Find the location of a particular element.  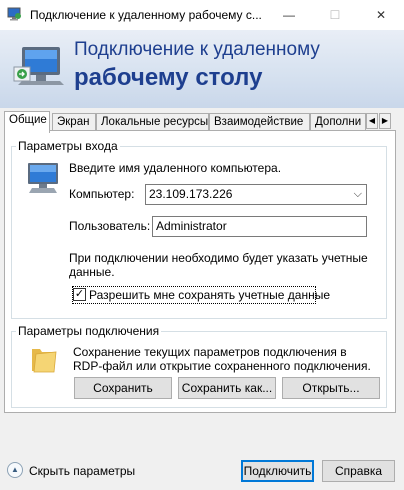

banner-title-line1: Подключение к удаленному is located at coordinates (197, 49).